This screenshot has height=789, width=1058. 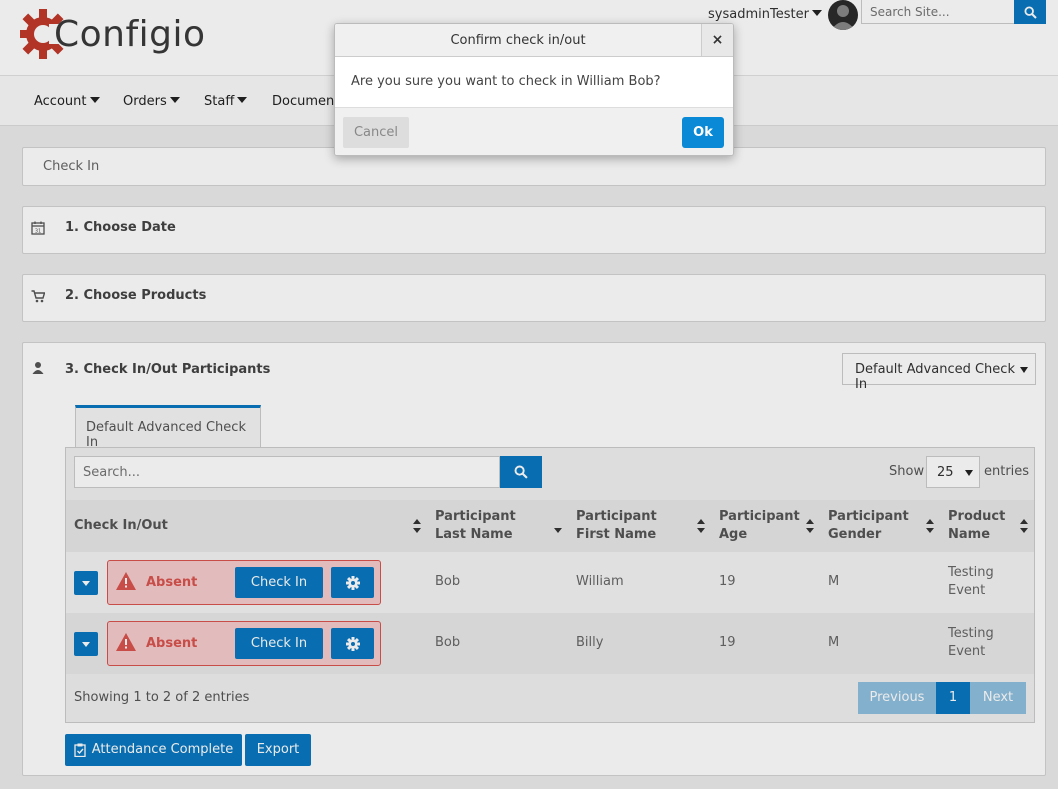 What do you see at coordinates (518, 40) in the screenshot?
I see `dialog-title: Confirm check in/out` at bounding box center [518, 40].